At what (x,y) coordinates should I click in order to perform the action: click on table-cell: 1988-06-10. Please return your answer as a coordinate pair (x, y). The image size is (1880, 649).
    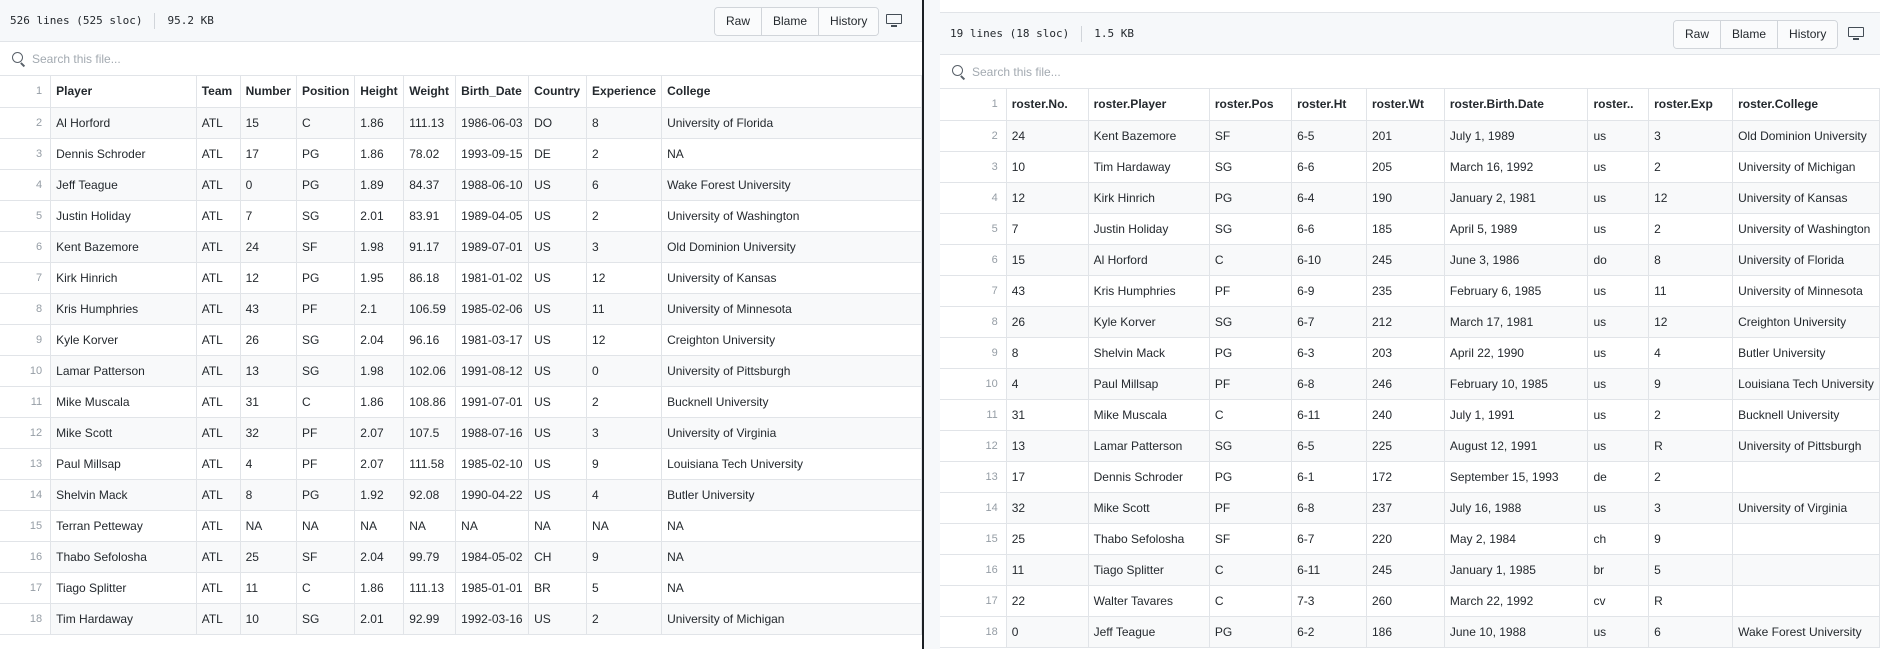
    Looking at the image, I should click on (492, 185).